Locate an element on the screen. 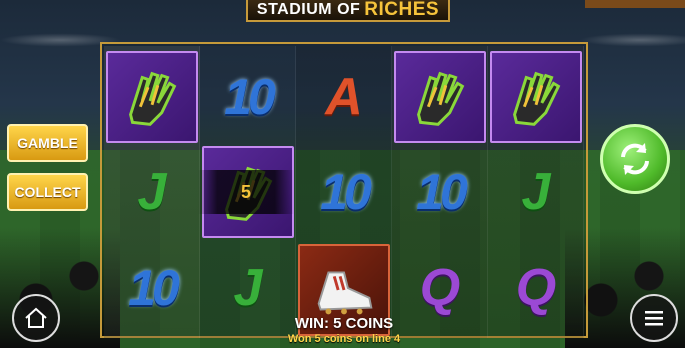 The height and width of the screenshot is (348, 685). game-logo-part1: STADIUM OF is located at coordinates (308, 9).